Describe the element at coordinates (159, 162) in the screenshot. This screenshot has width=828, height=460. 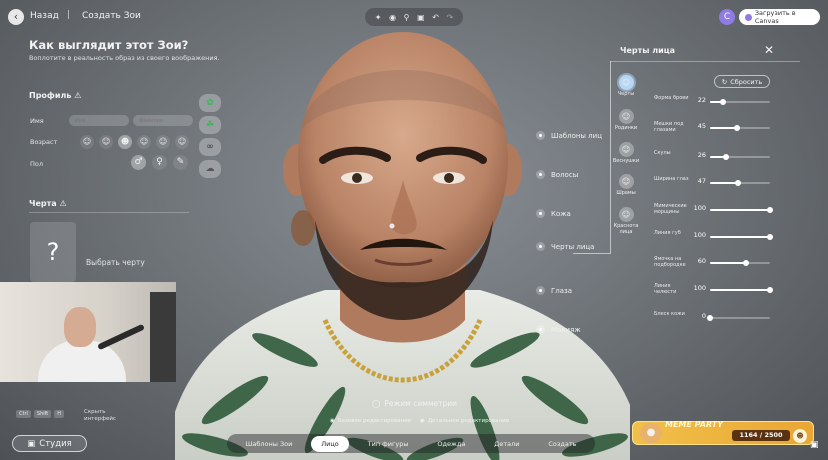
I see `female-icon: ♀` at that location.